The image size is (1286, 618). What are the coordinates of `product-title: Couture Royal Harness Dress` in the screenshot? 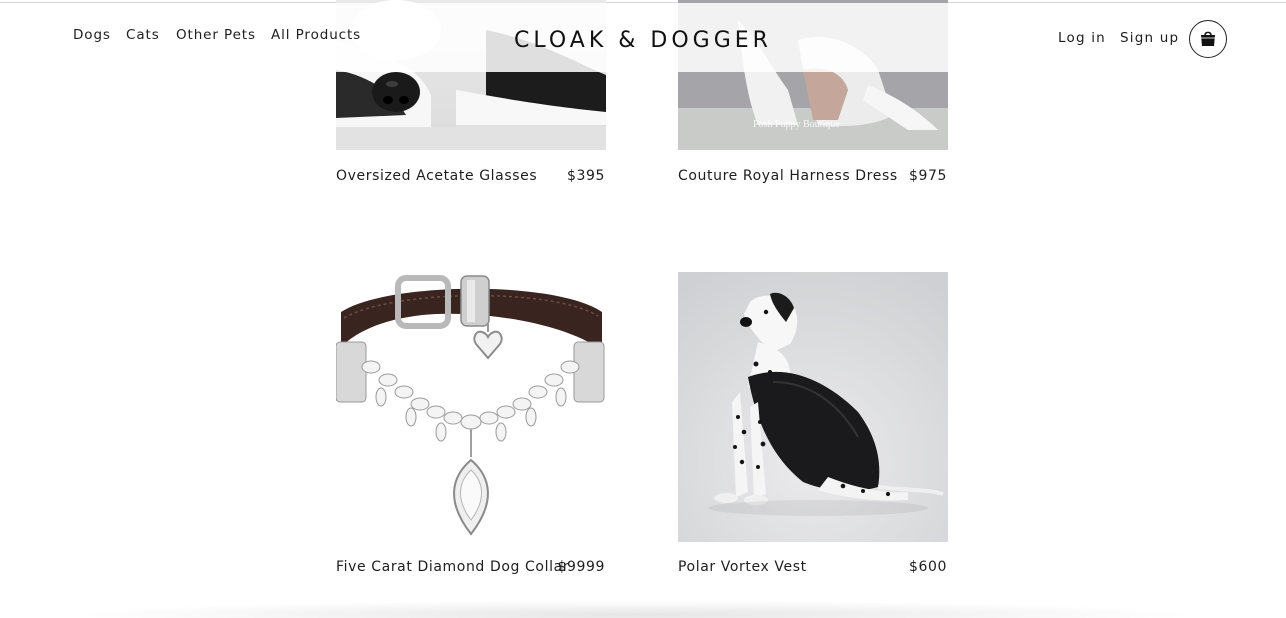 It's located at (788, 176).